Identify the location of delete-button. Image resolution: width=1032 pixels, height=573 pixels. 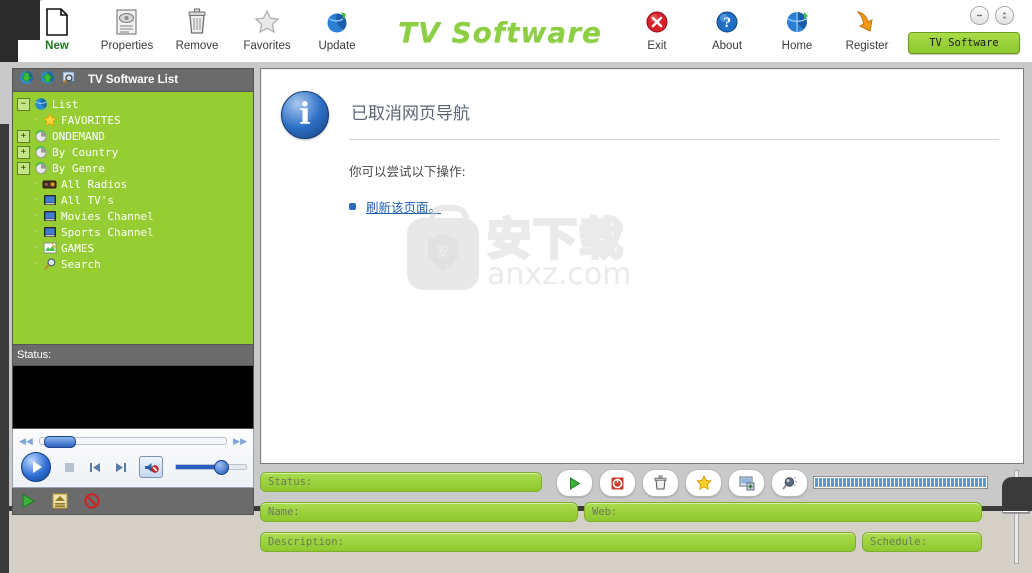
(660, 483).